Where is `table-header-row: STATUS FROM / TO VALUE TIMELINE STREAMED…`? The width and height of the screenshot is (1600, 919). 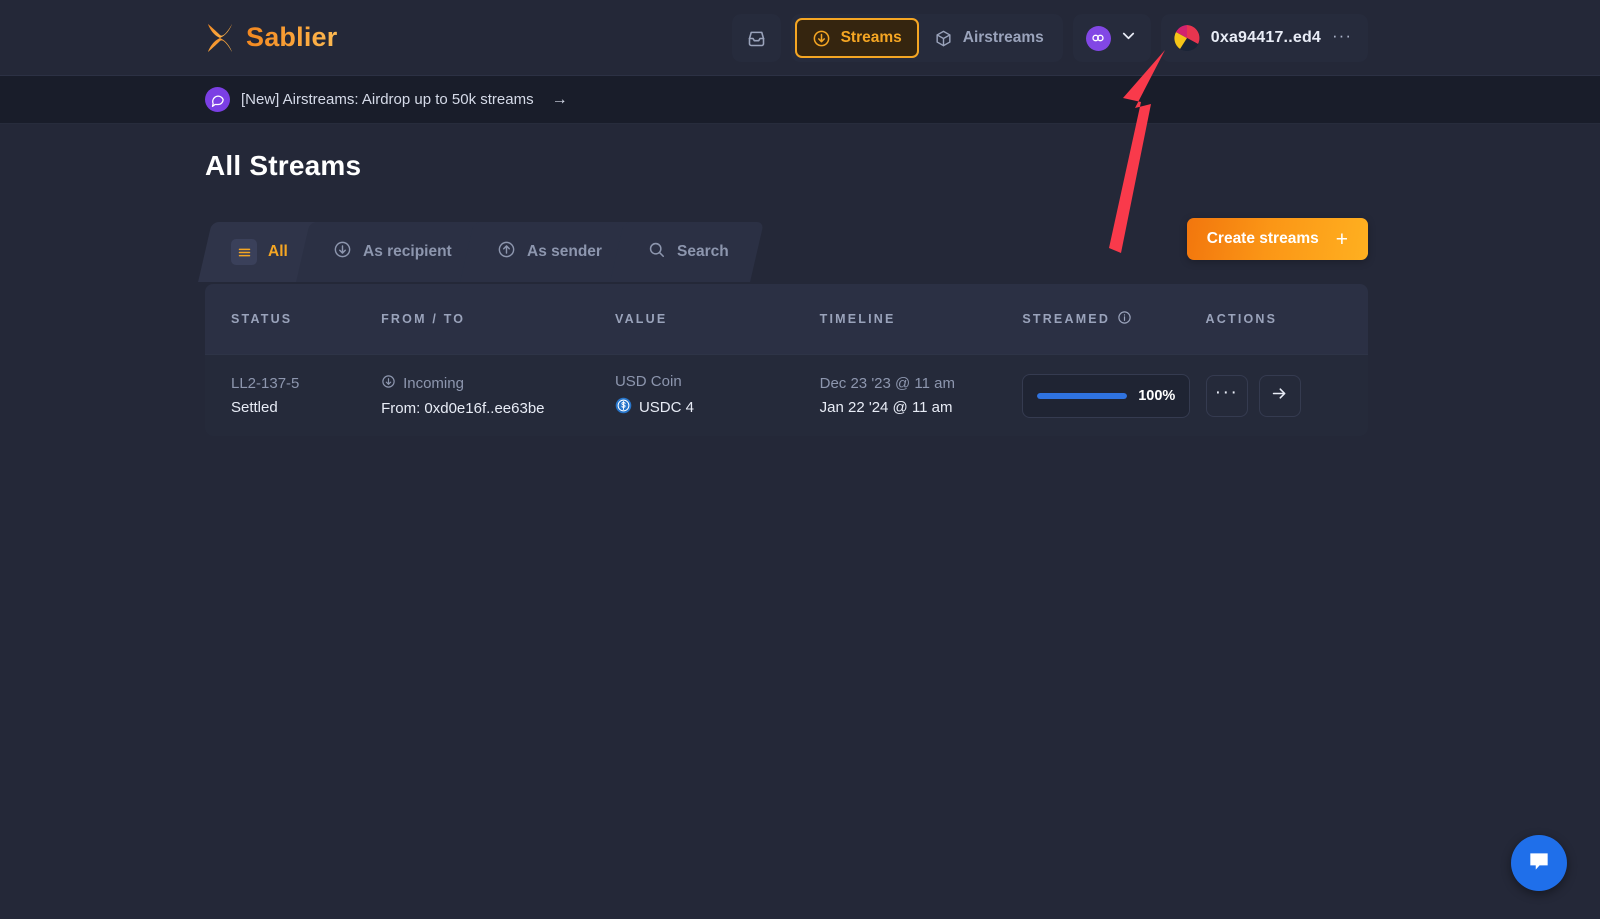 table-header-row: STATUS FROM / TO VALUE TIMELINE STREAMED… is located at coordinates (786, 319).